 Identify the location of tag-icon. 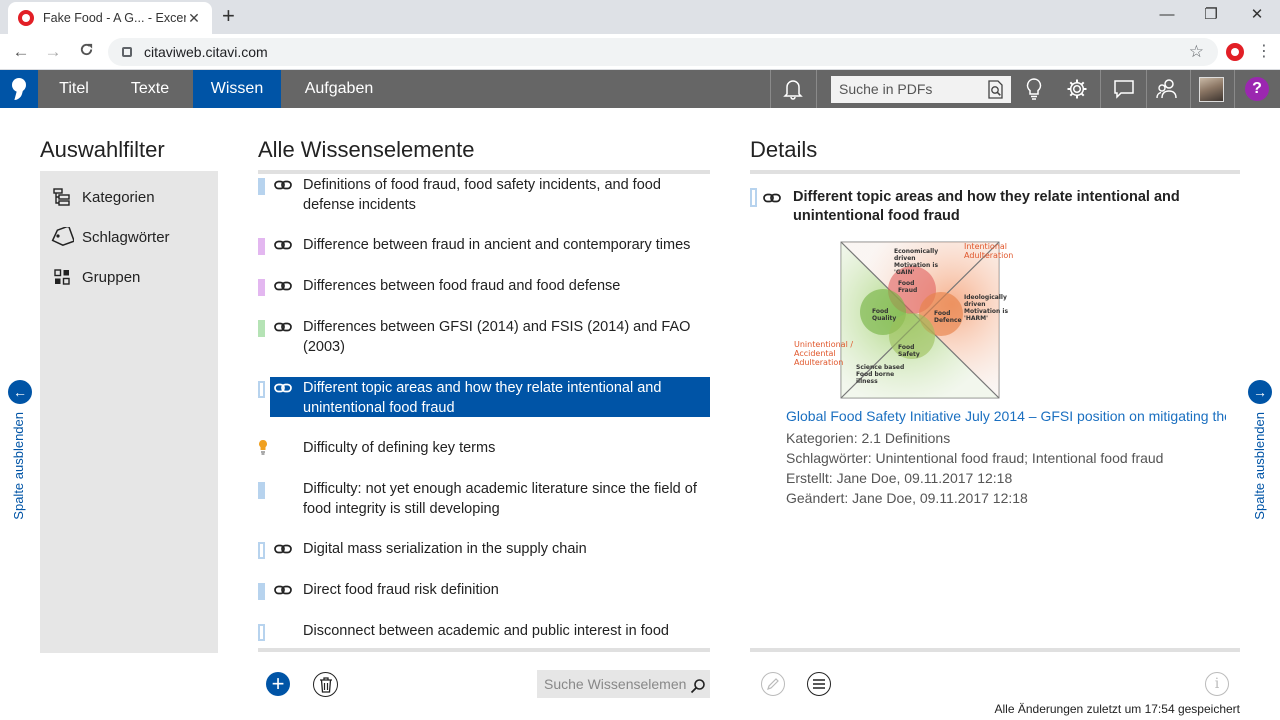
(62, 237).